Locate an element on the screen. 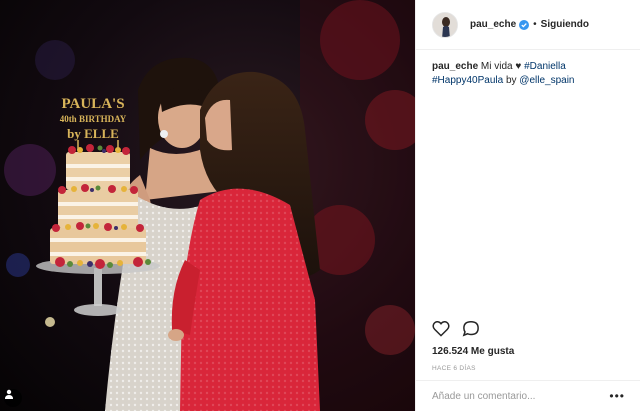 The height and width of the screenshot is (411, 640). comment-input is located at coordinates (521, 396).